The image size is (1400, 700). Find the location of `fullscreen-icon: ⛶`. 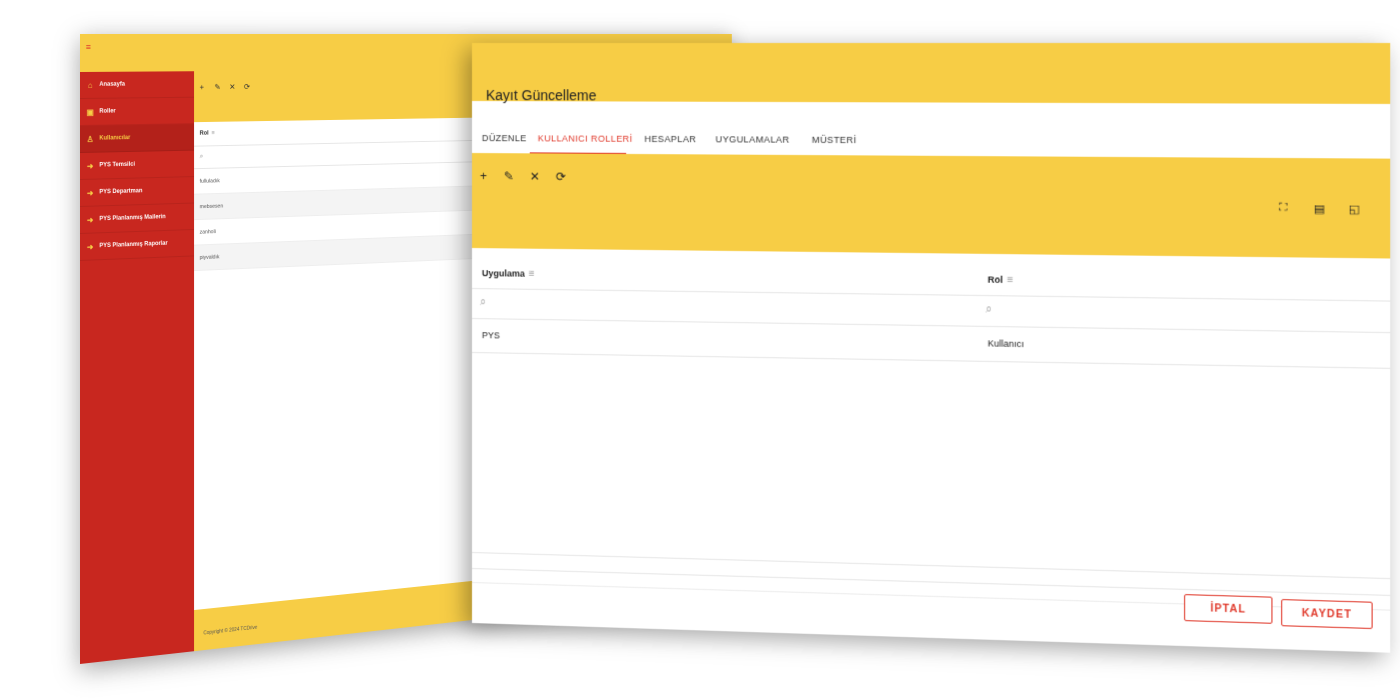

fullscreen-icon: ⛶ is located at coordinates (1283, 209).